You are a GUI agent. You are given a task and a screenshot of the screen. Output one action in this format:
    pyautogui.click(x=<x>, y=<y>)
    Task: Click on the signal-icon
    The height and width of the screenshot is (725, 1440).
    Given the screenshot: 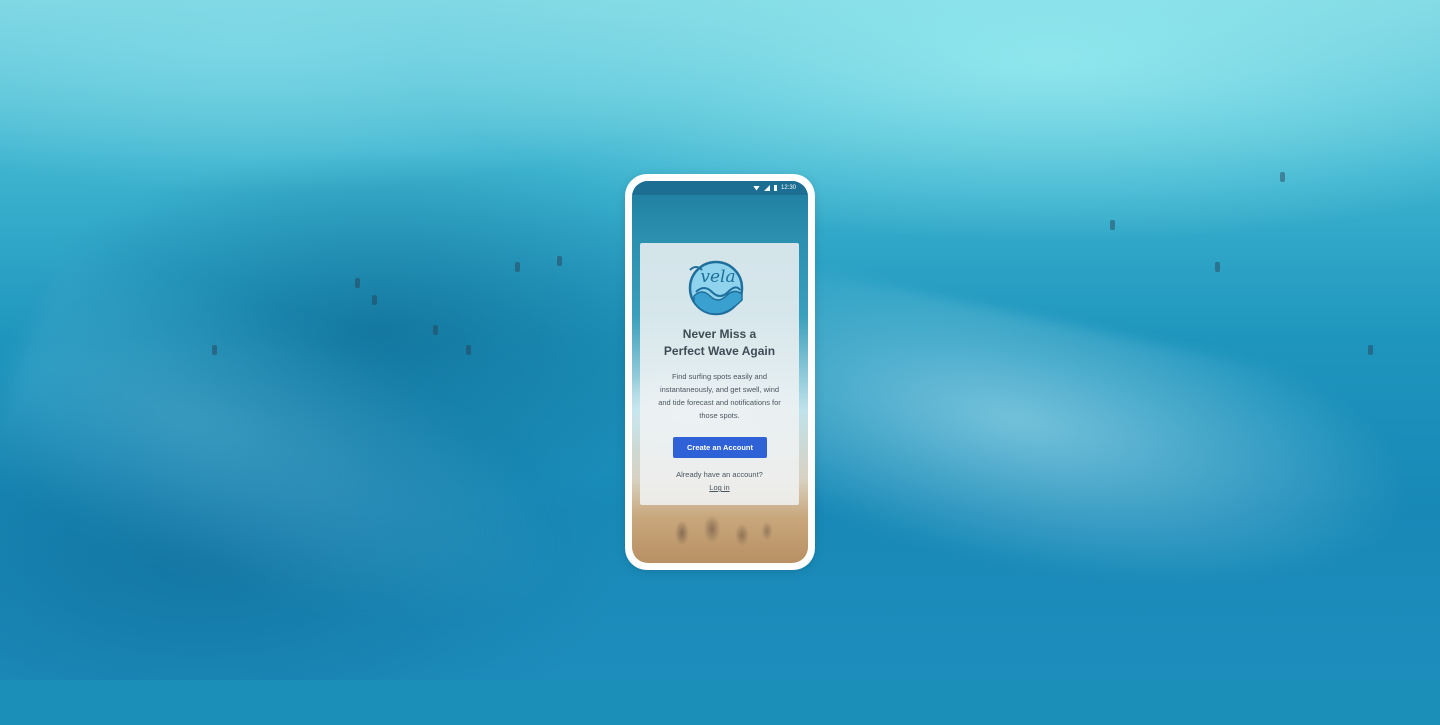 What is the action you would take?
    pyautogui.click(x=766, y=188)
    